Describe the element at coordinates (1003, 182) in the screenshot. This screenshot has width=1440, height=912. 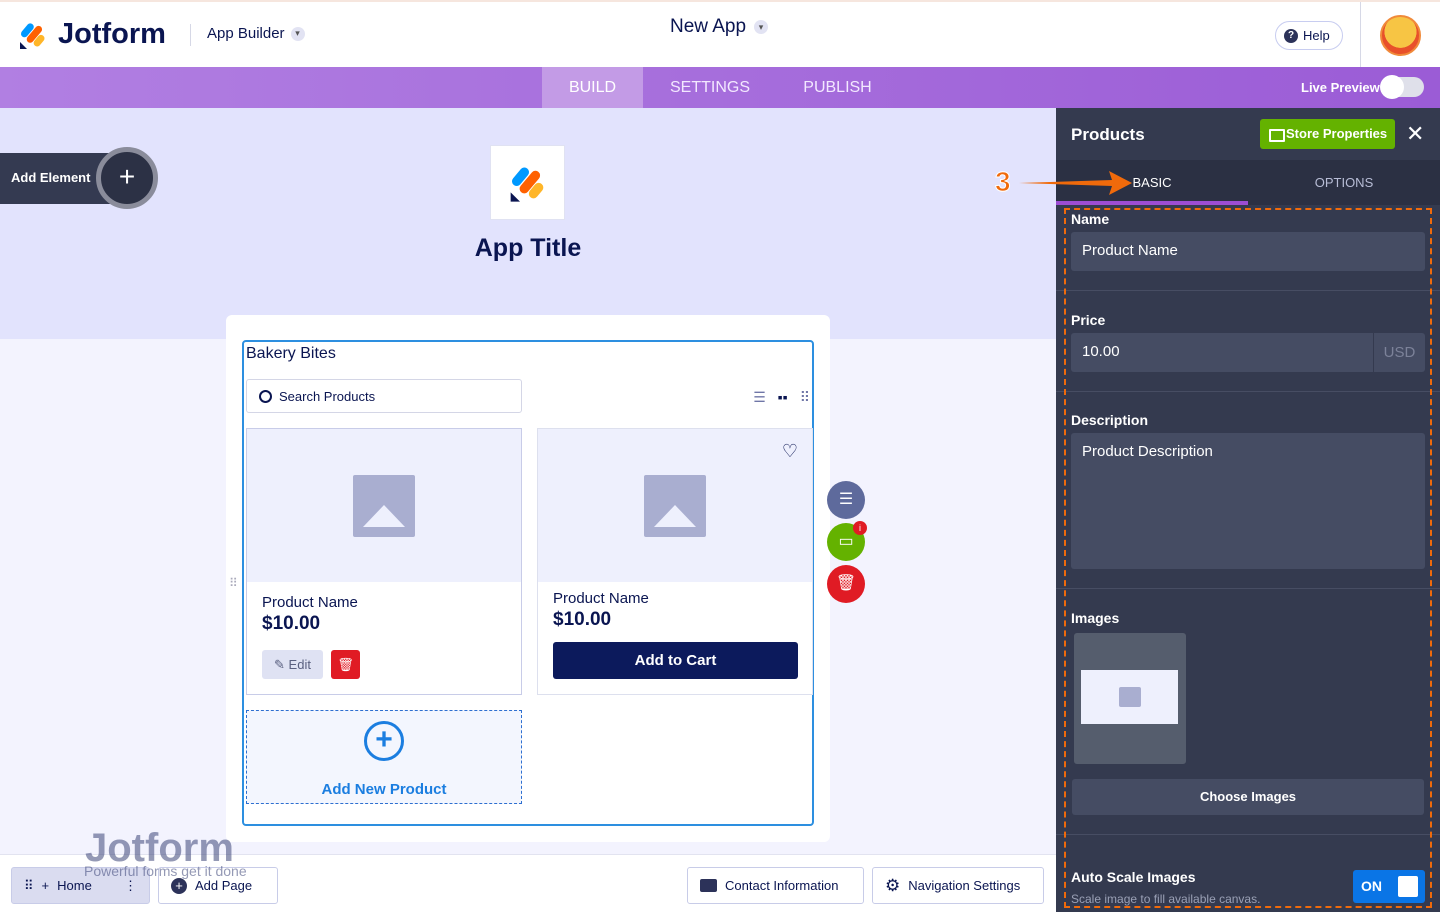
I see `annotation-number: 3` at that location.